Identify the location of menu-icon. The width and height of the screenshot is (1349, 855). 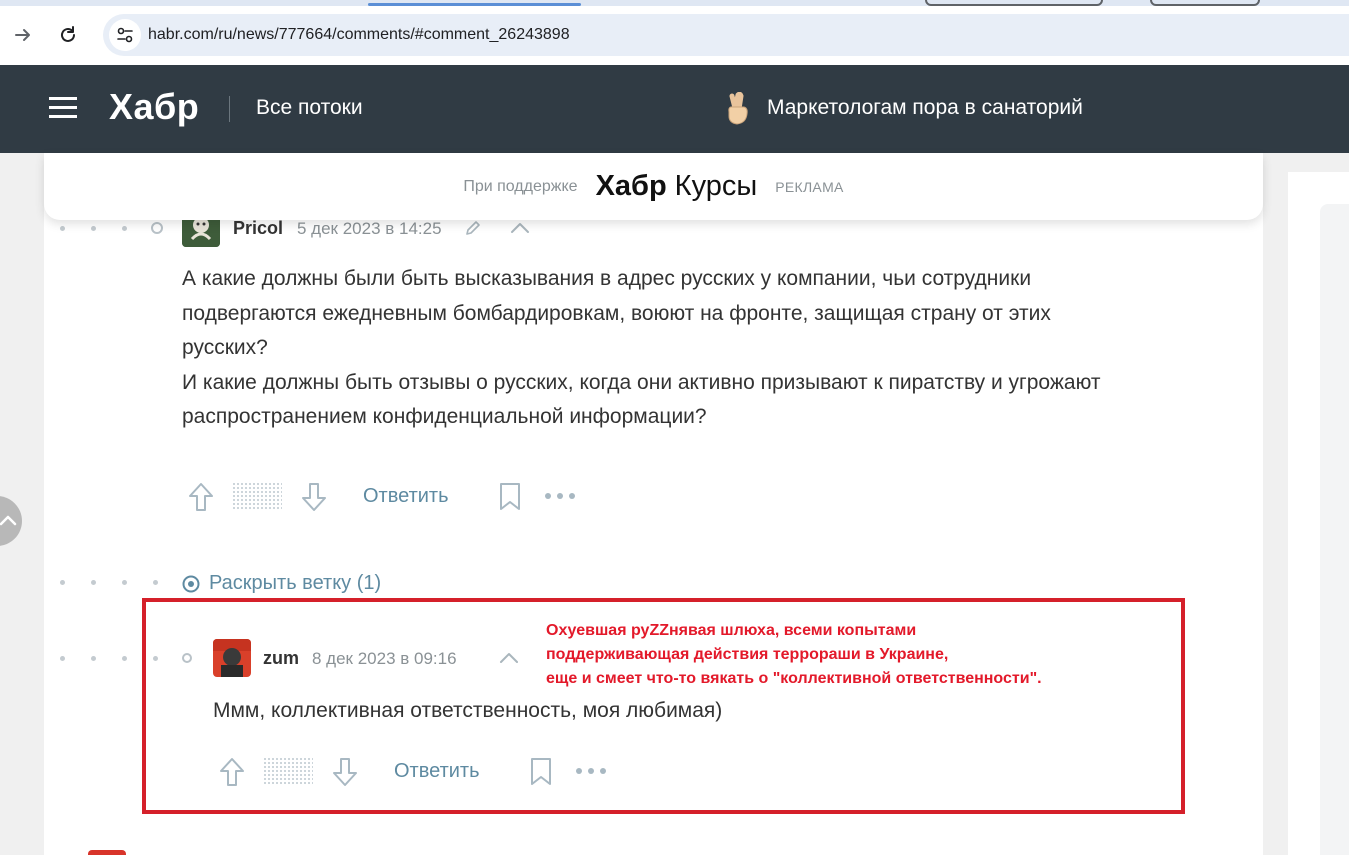
(63, 108).